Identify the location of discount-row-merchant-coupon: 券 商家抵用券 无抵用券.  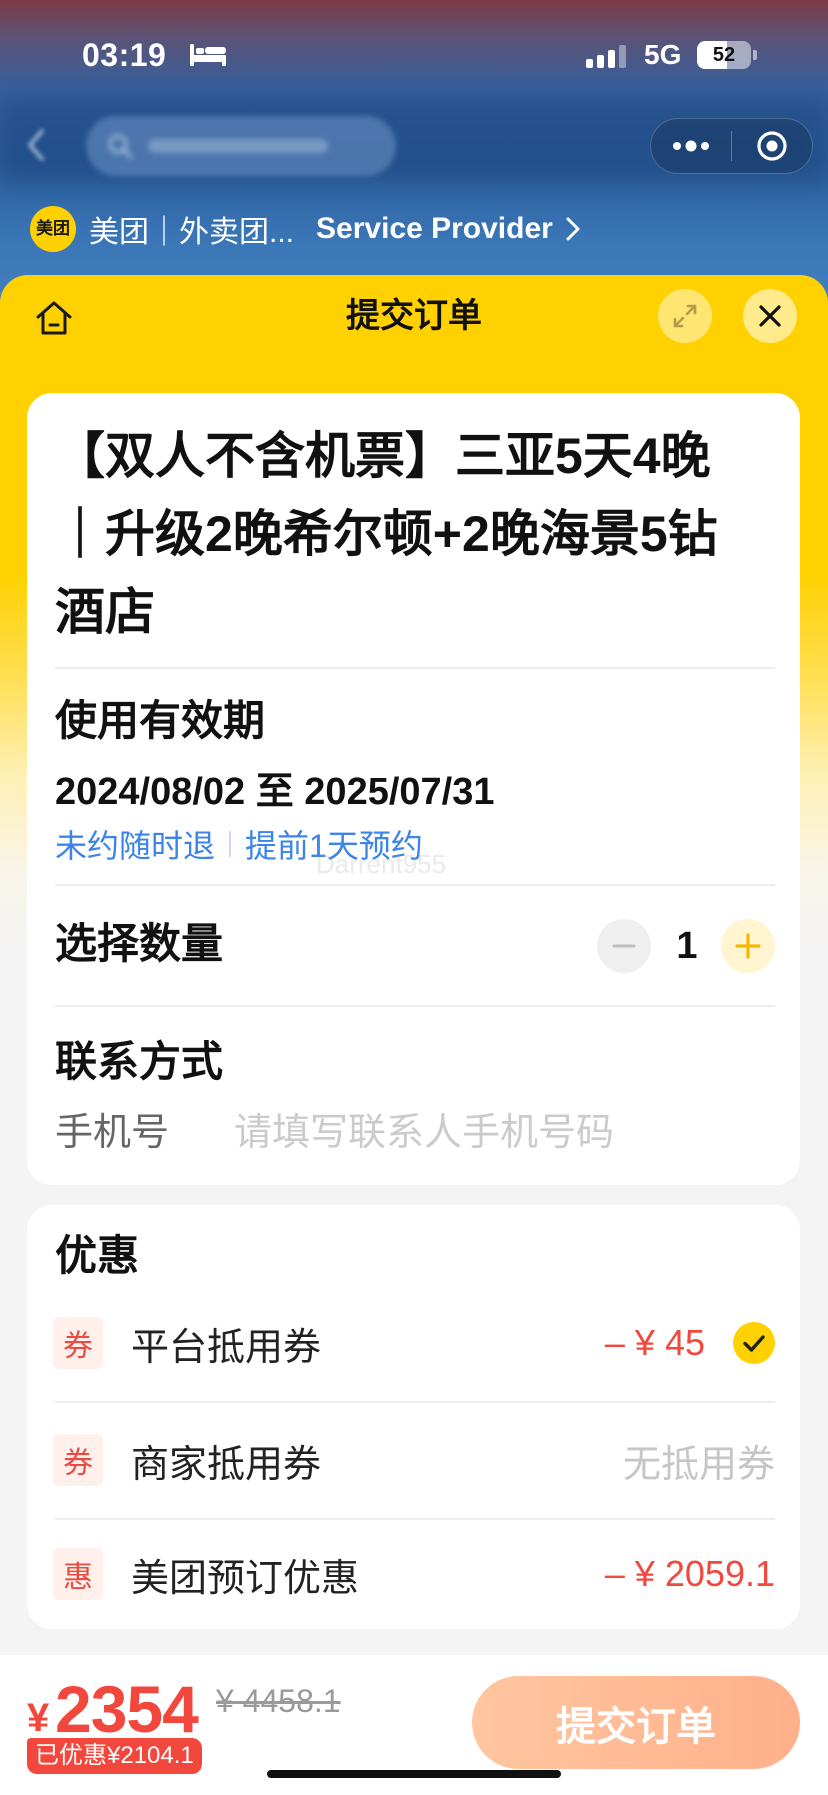
(414, 1460).